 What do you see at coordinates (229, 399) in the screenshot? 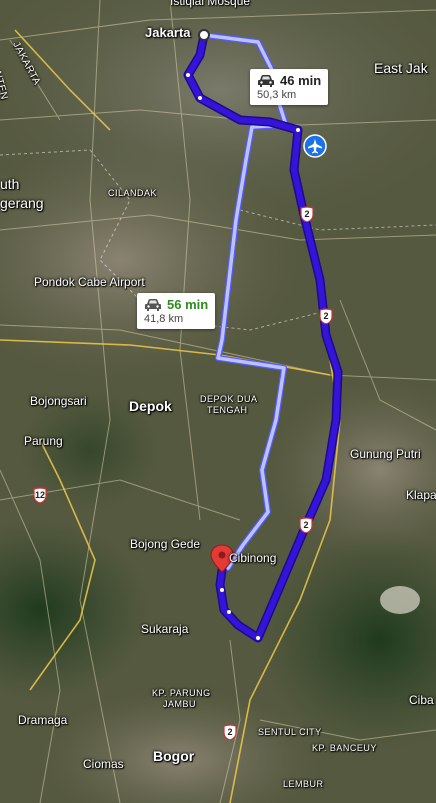
I see `place-label-depok-dua-line1: DEPOK DUA` at bounding box center [229, 399].